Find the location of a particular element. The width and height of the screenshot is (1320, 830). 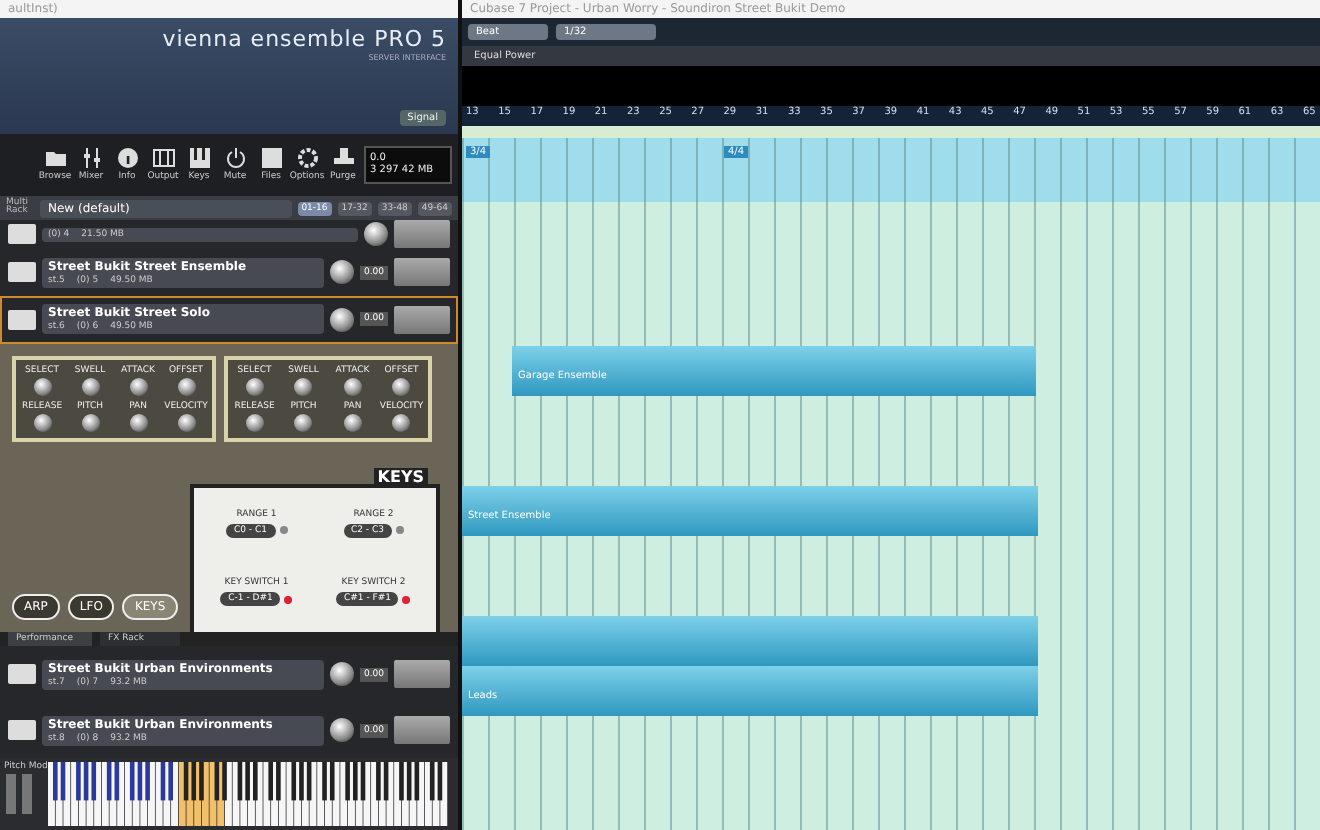

gear-icon is located at coordinates (307, 158).